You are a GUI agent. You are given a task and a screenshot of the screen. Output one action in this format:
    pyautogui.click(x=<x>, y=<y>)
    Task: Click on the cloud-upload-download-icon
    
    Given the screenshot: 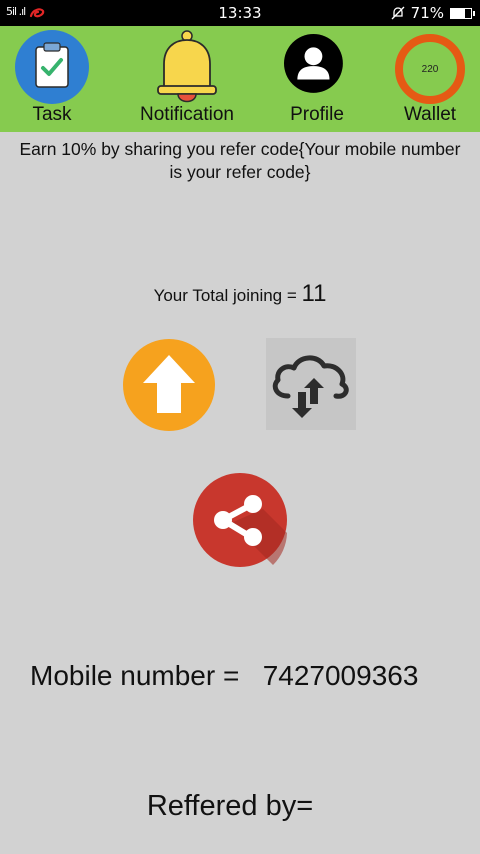 What is the action you would take?
    pyautogui.click(x=310, y=386)
    